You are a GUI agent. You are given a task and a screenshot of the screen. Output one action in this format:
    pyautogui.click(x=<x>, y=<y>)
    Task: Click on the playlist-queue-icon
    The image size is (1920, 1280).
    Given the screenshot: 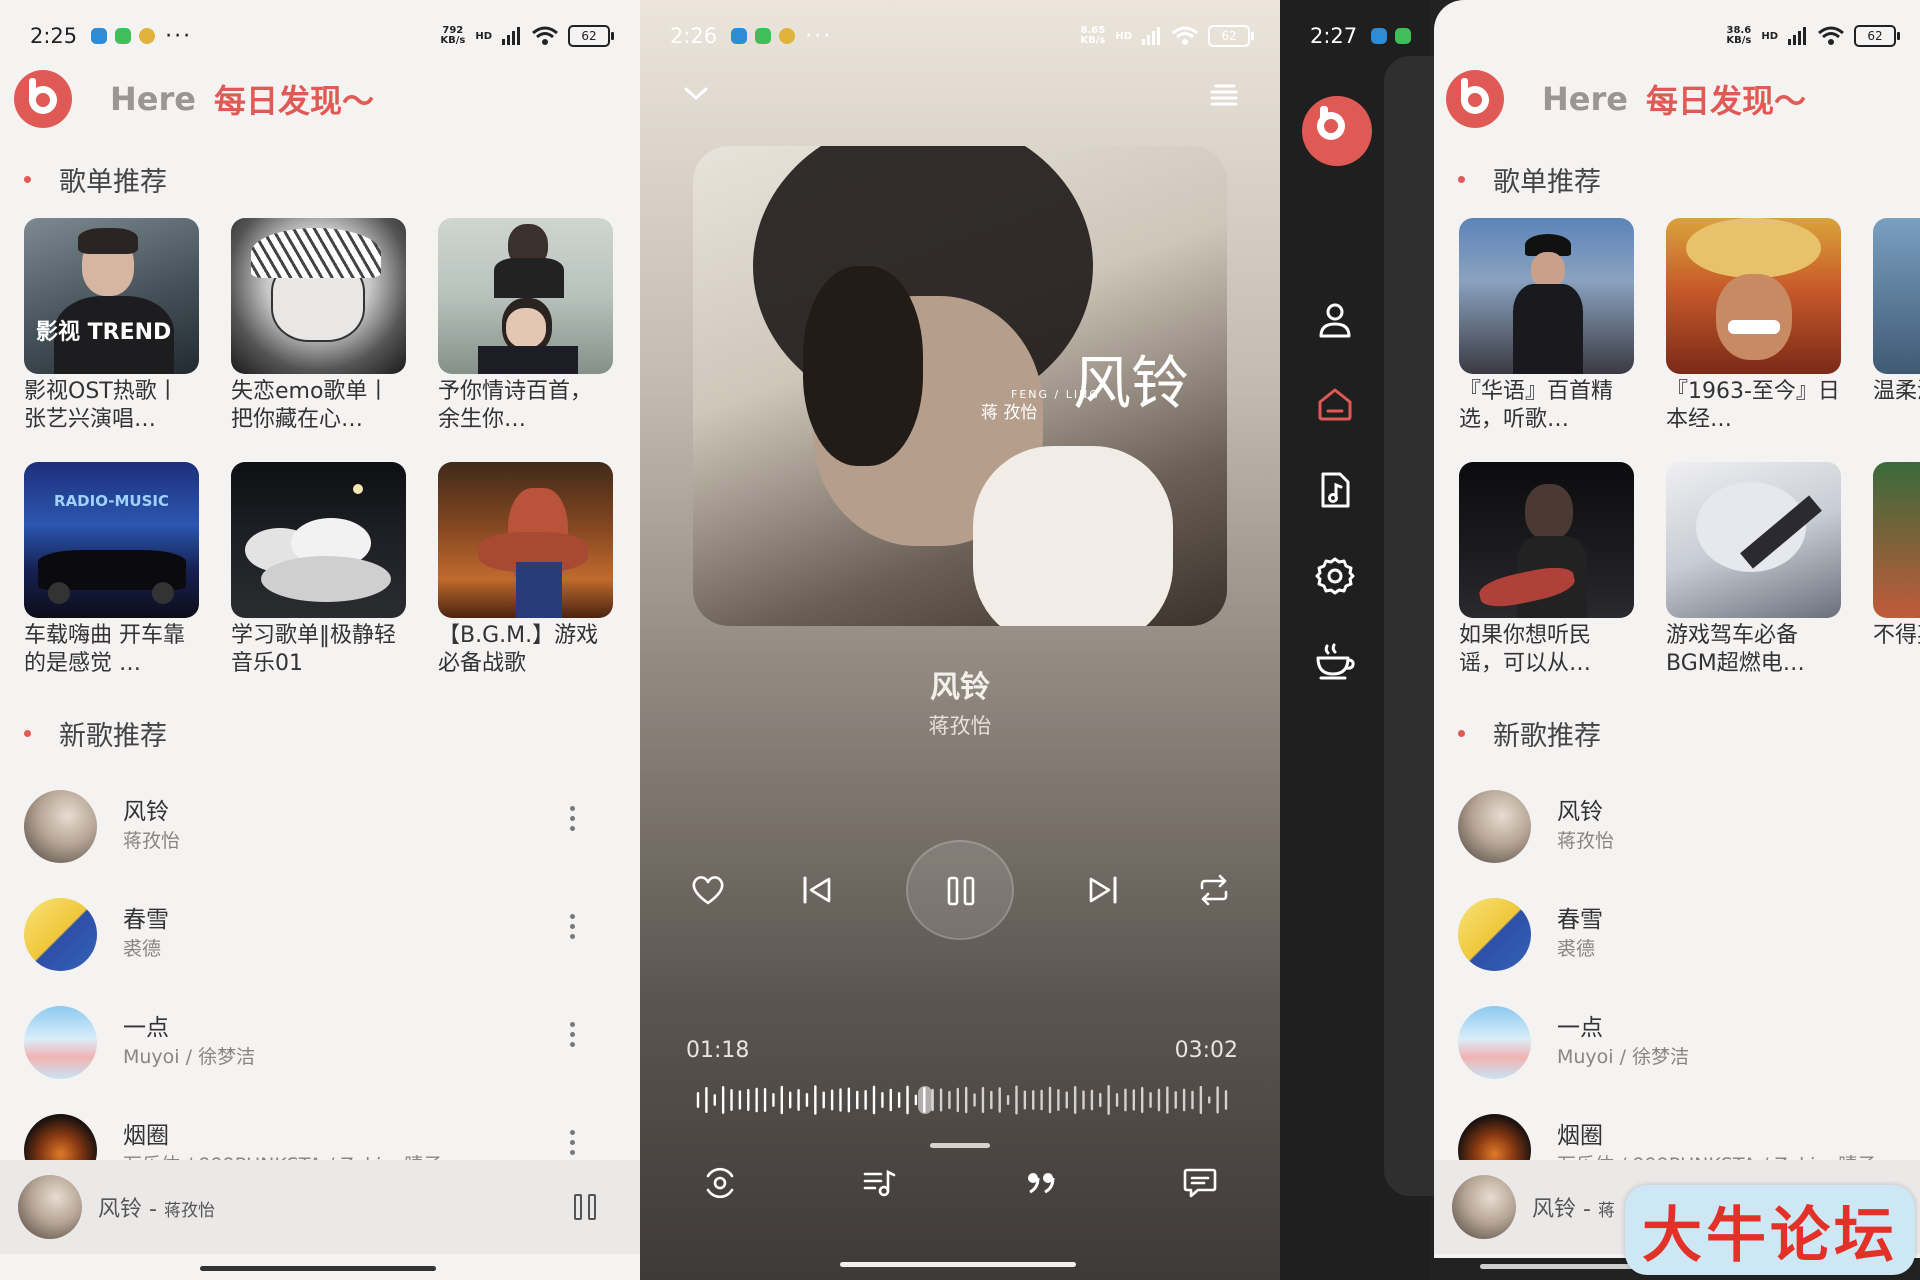 What is the action you would take?
    pyautogui.click(x=1224, y=95)
    